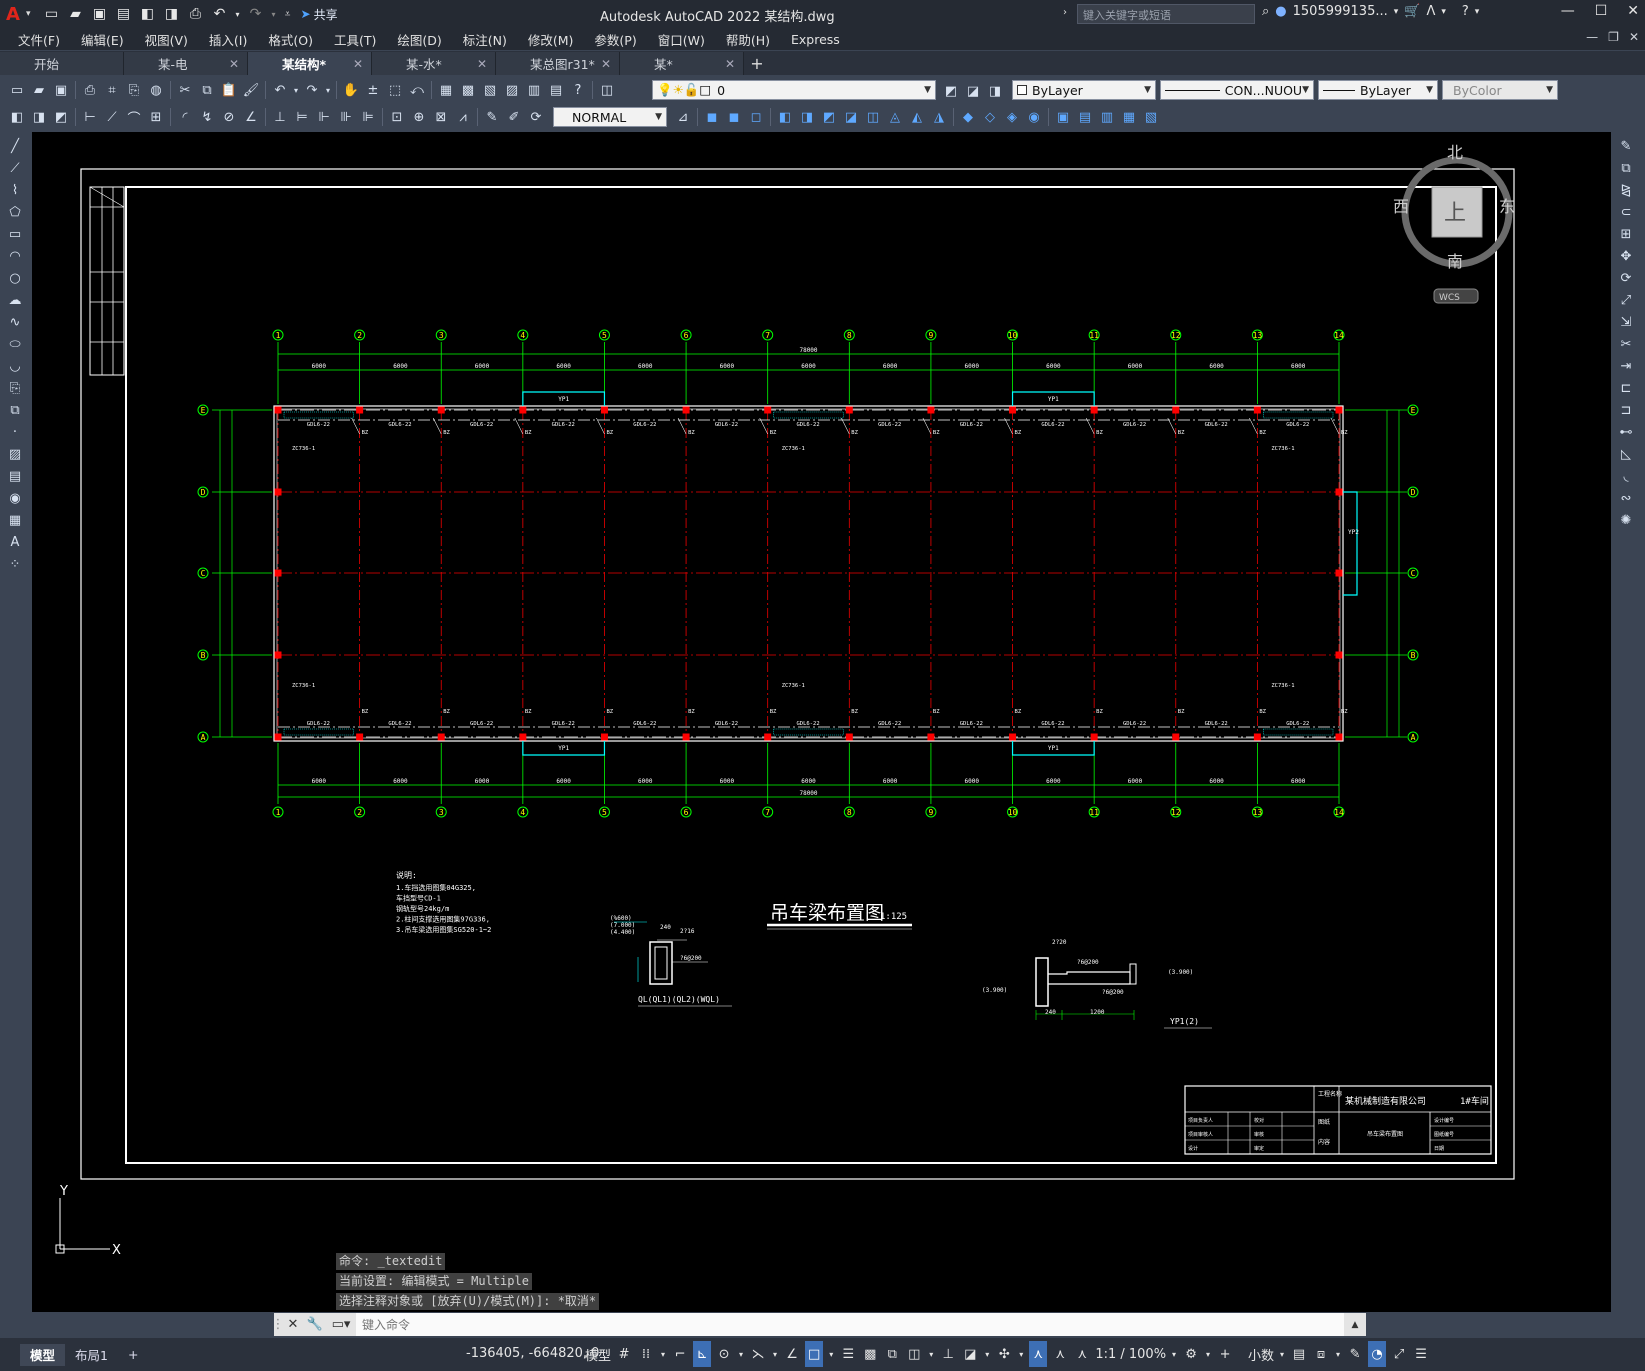  What do you see at coordinates (1321, 1354) in the screenshot?
I see `lock-ui-icon: ⧈` at bounding box center [1321, 1354].